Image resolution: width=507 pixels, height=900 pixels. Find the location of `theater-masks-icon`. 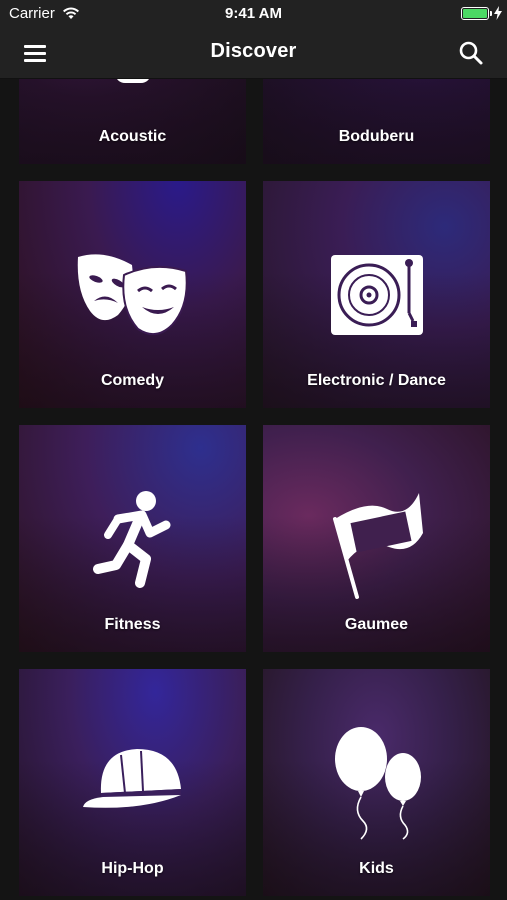

theater-masks-icon is located at coordinates (132, 295).